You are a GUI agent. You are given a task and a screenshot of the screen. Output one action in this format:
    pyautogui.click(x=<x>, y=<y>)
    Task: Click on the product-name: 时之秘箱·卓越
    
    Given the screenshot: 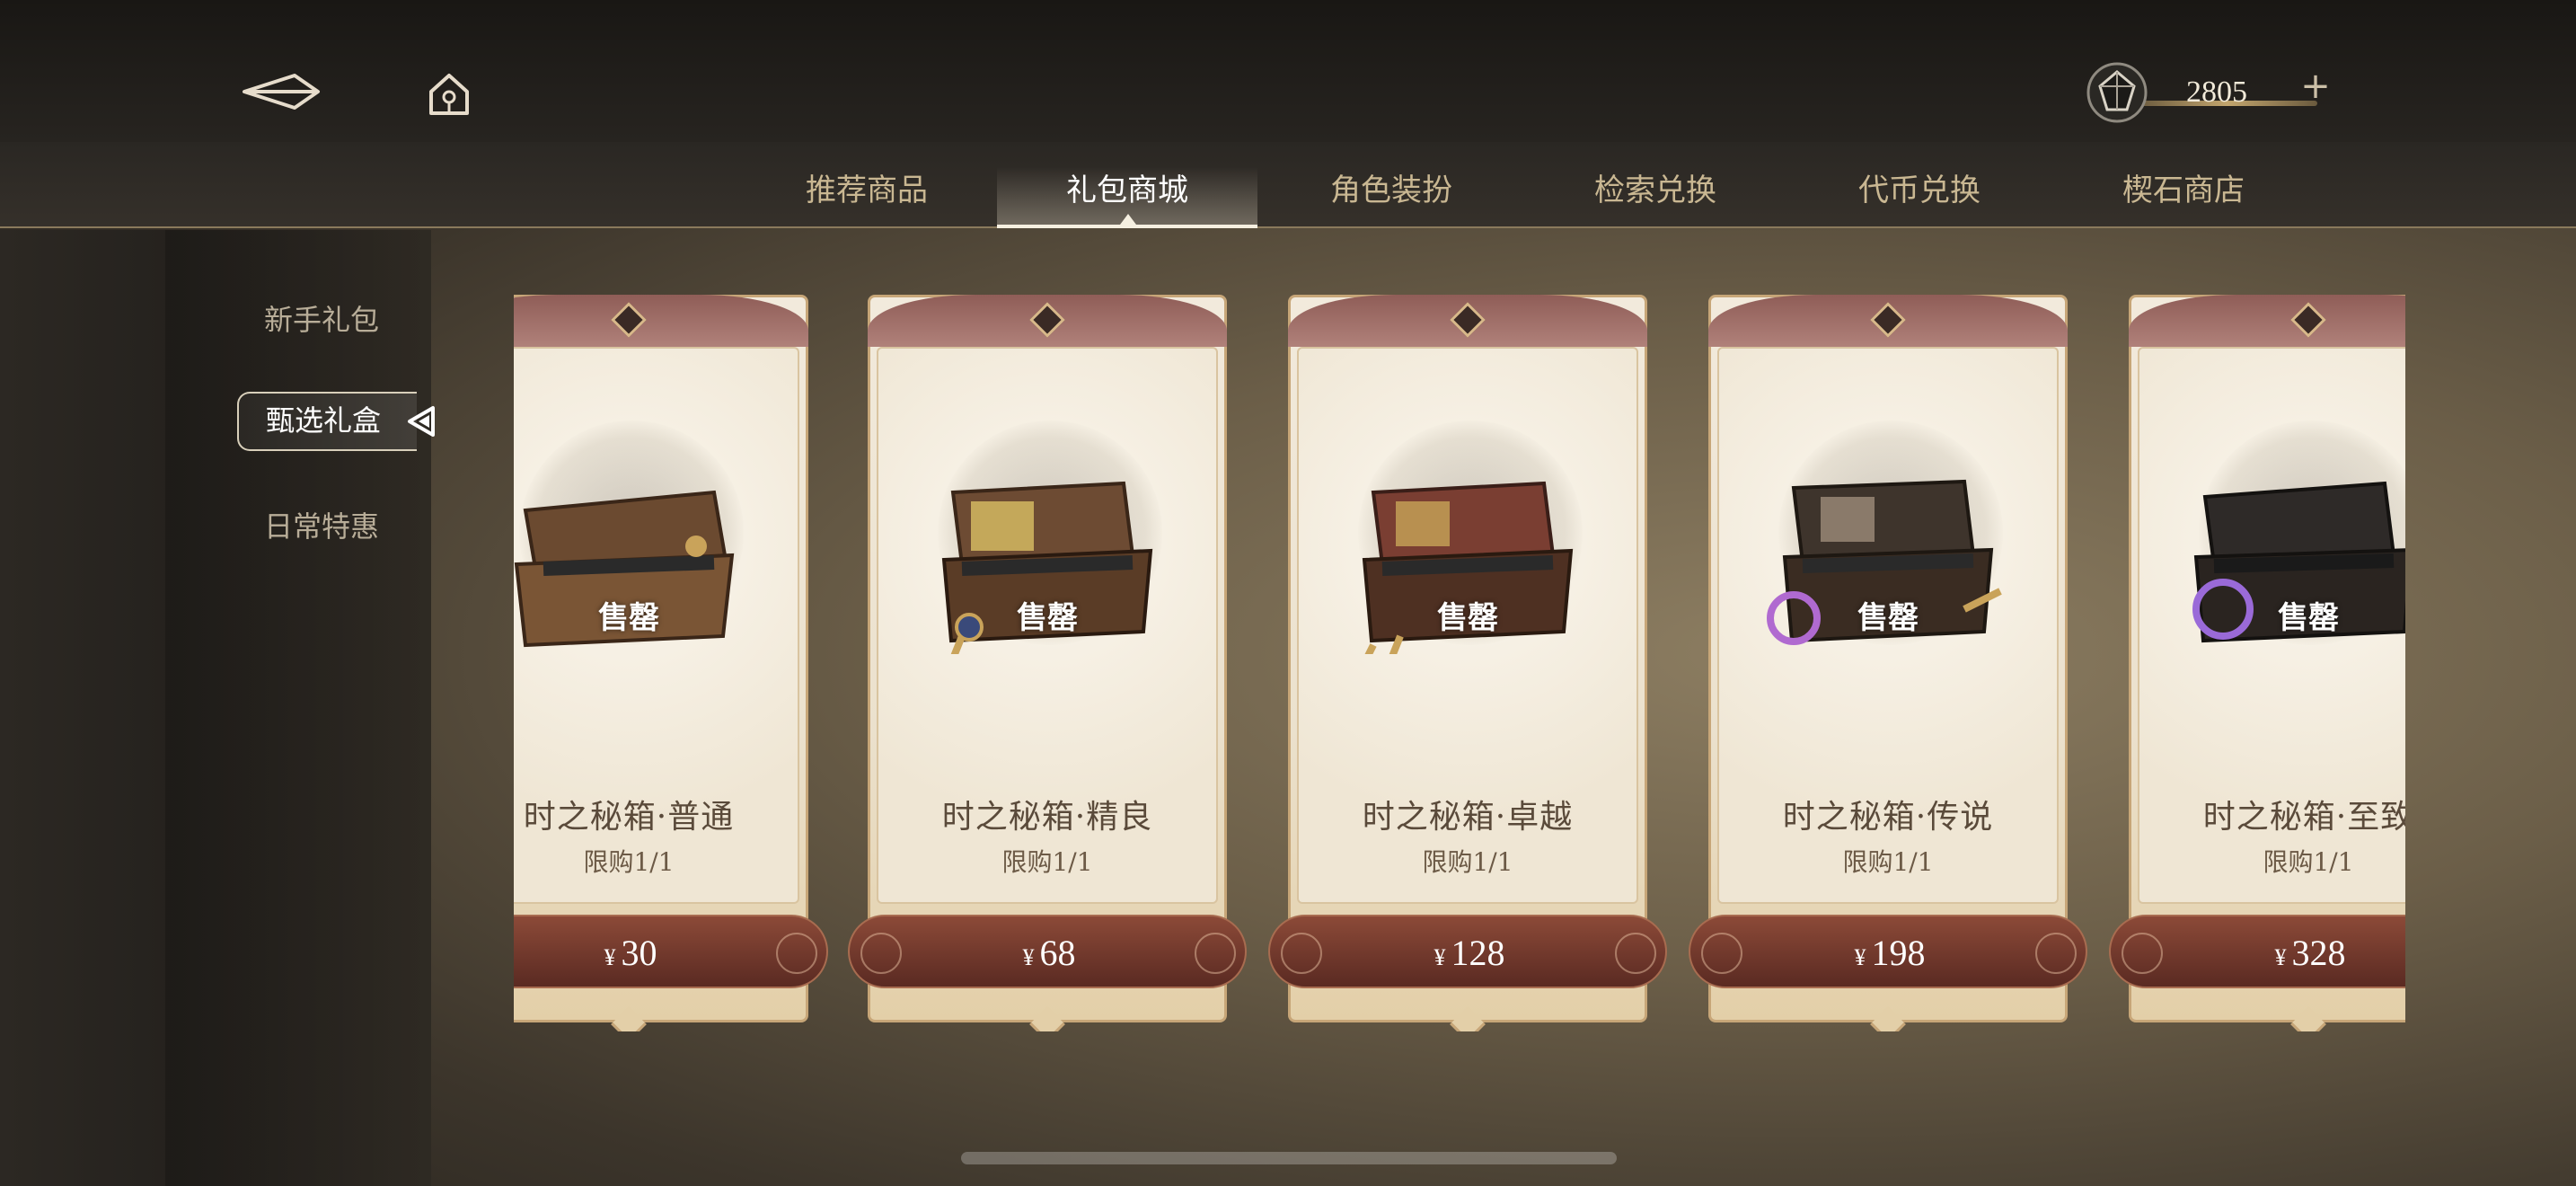 What is the action you would take?
    pyautogui.click(x=1468, y=817)
    